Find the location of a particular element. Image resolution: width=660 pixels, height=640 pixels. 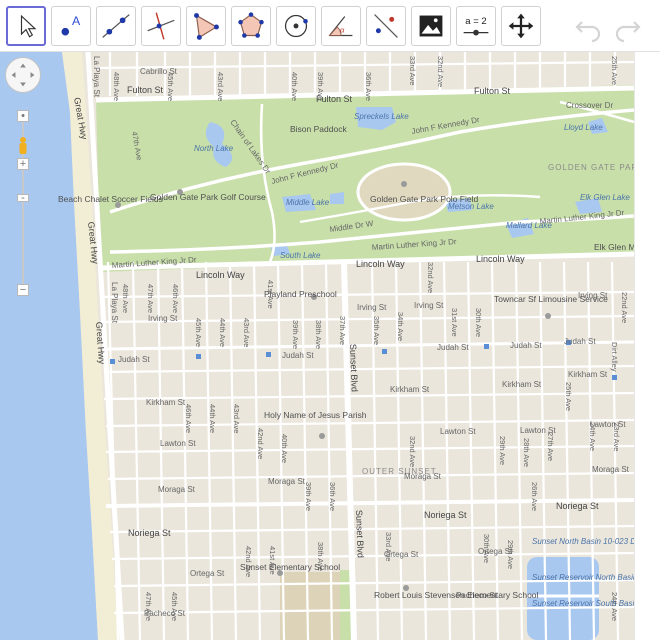

line-tool-button is located at coordinates (116, 26).